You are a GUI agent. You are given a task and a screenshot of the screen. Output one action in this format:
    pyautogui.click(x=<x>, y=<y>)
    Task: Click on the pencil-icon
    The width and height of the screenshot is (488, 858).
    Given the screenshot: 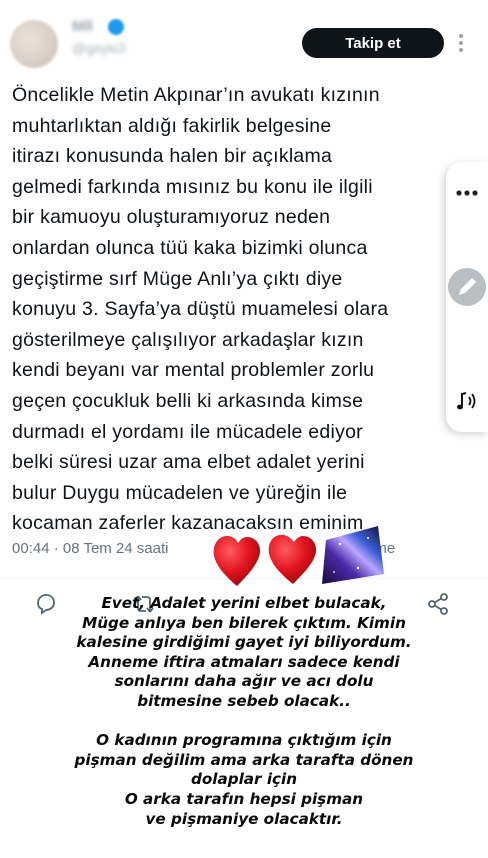 What is the action you would take?
    pyautogui.click(x=467, y=287)
    